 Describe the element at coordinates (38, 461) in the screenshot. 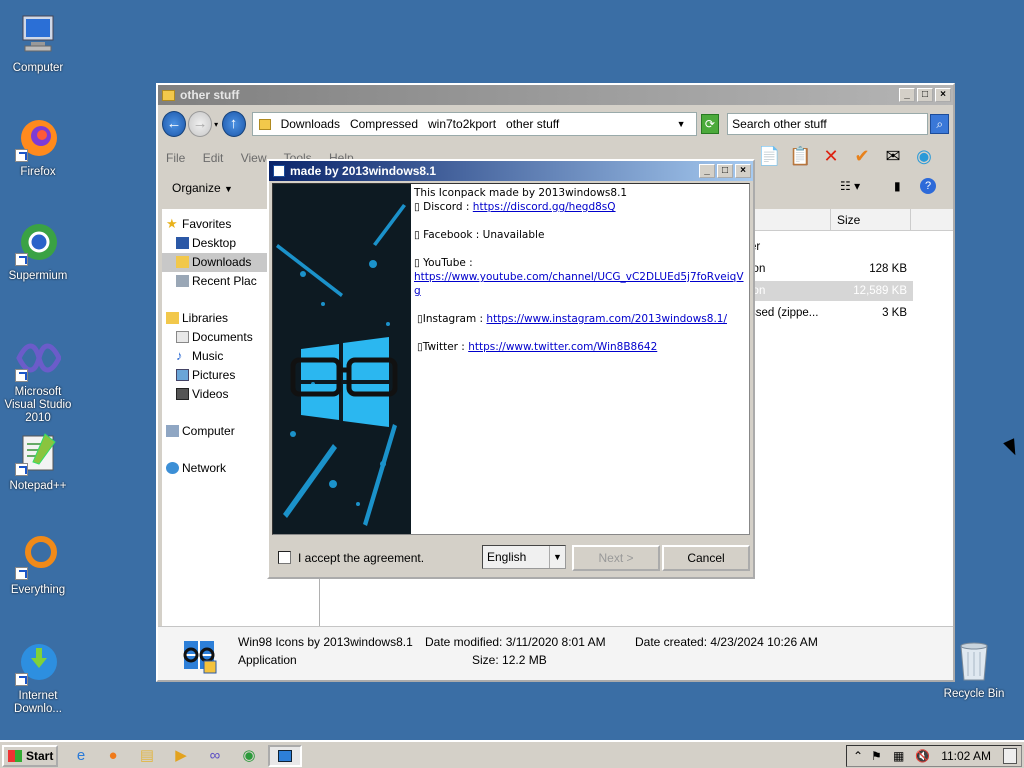

I see `desktop-icon-notepadpp: Notepad++` at that location.